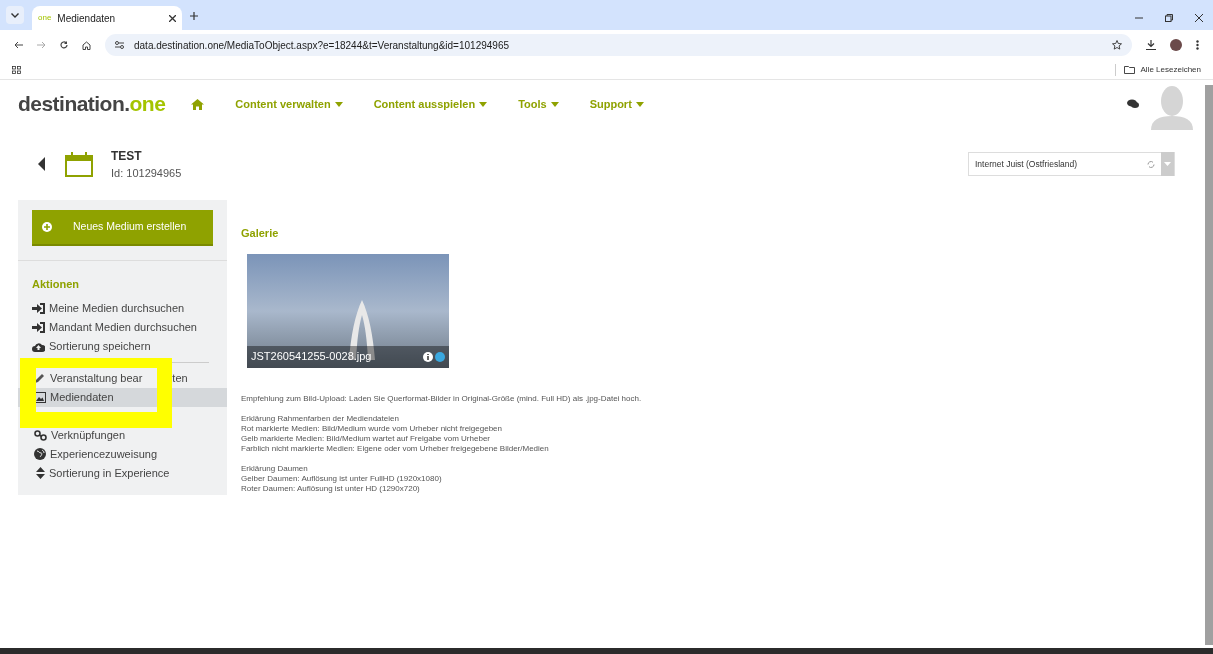 This screenshot has height=654, width=1213. What do you see at coordinates (194, 16) in the screenshot?
I see `new-tab-icon` at bounding box center [194, 16].